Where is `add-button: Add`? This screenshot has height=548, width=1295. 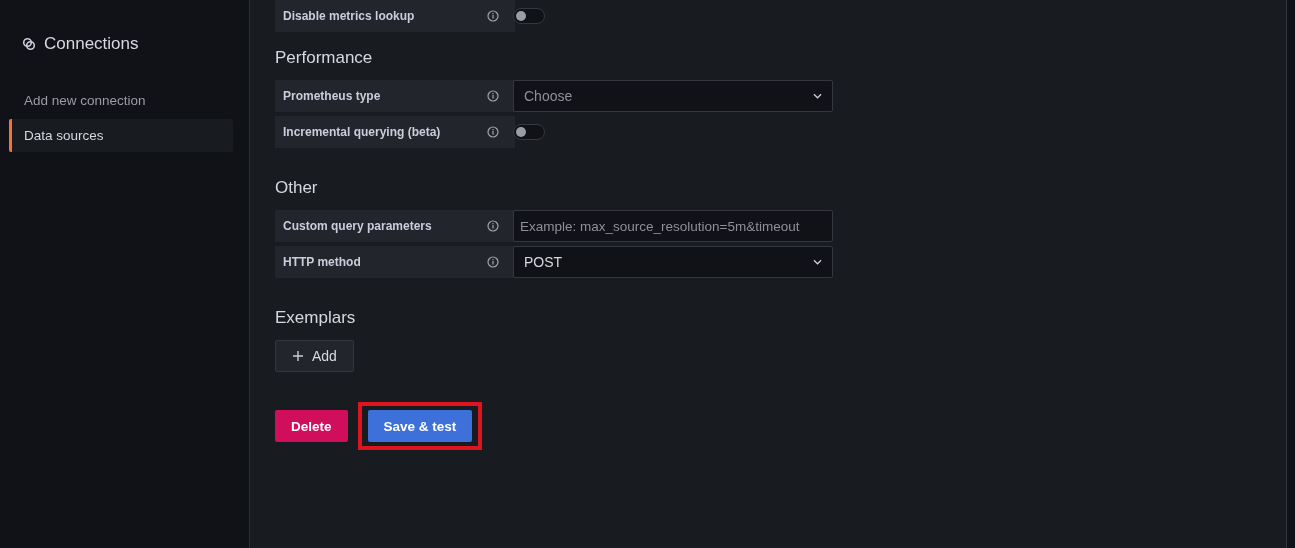
add-button: Add is located at coordinates (314, 356).